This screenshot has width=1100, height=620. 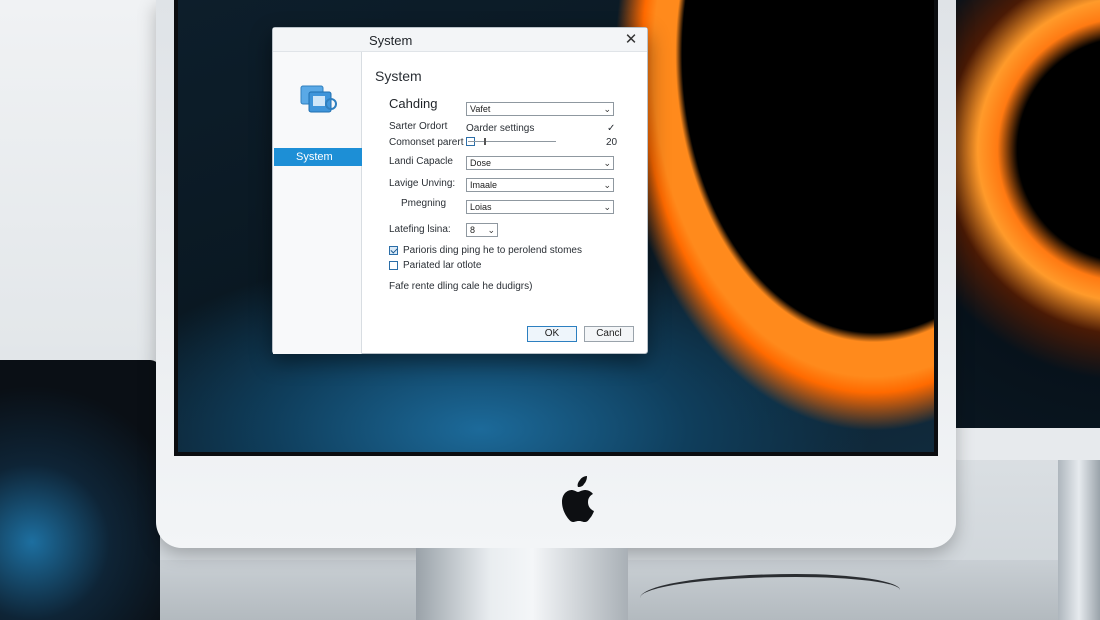 I want to click on lavige-label: Lavige Unving:, so click(x=422, y=183).